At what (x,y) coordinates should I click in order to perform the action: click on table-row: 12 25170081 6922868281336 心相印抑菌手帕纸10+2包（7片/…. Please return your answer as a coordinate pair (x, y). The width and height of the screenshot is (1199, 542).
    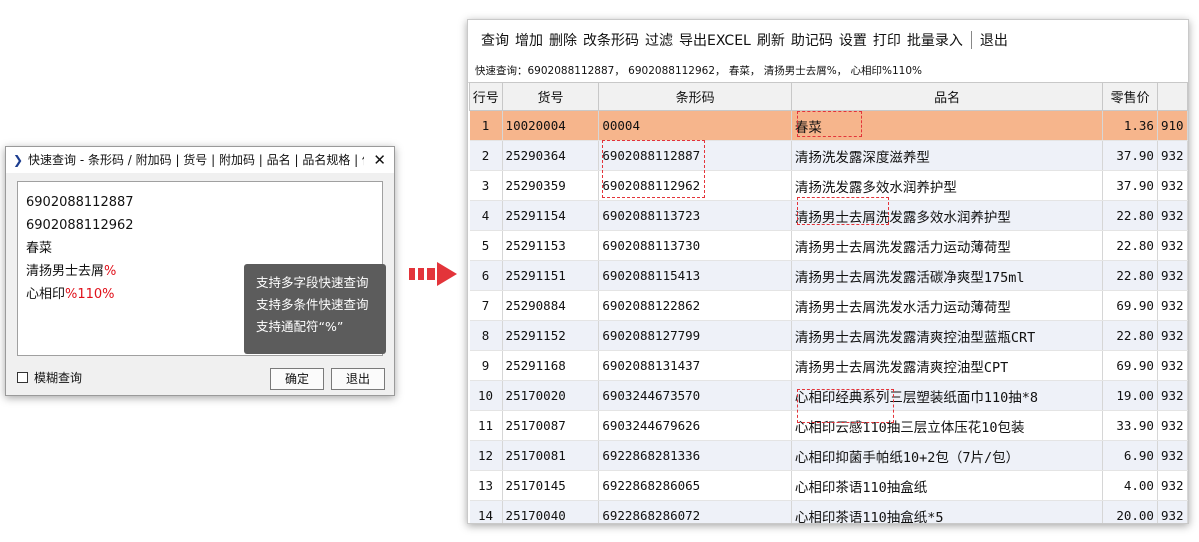
    Looking at the image, I should click on (828, 455).